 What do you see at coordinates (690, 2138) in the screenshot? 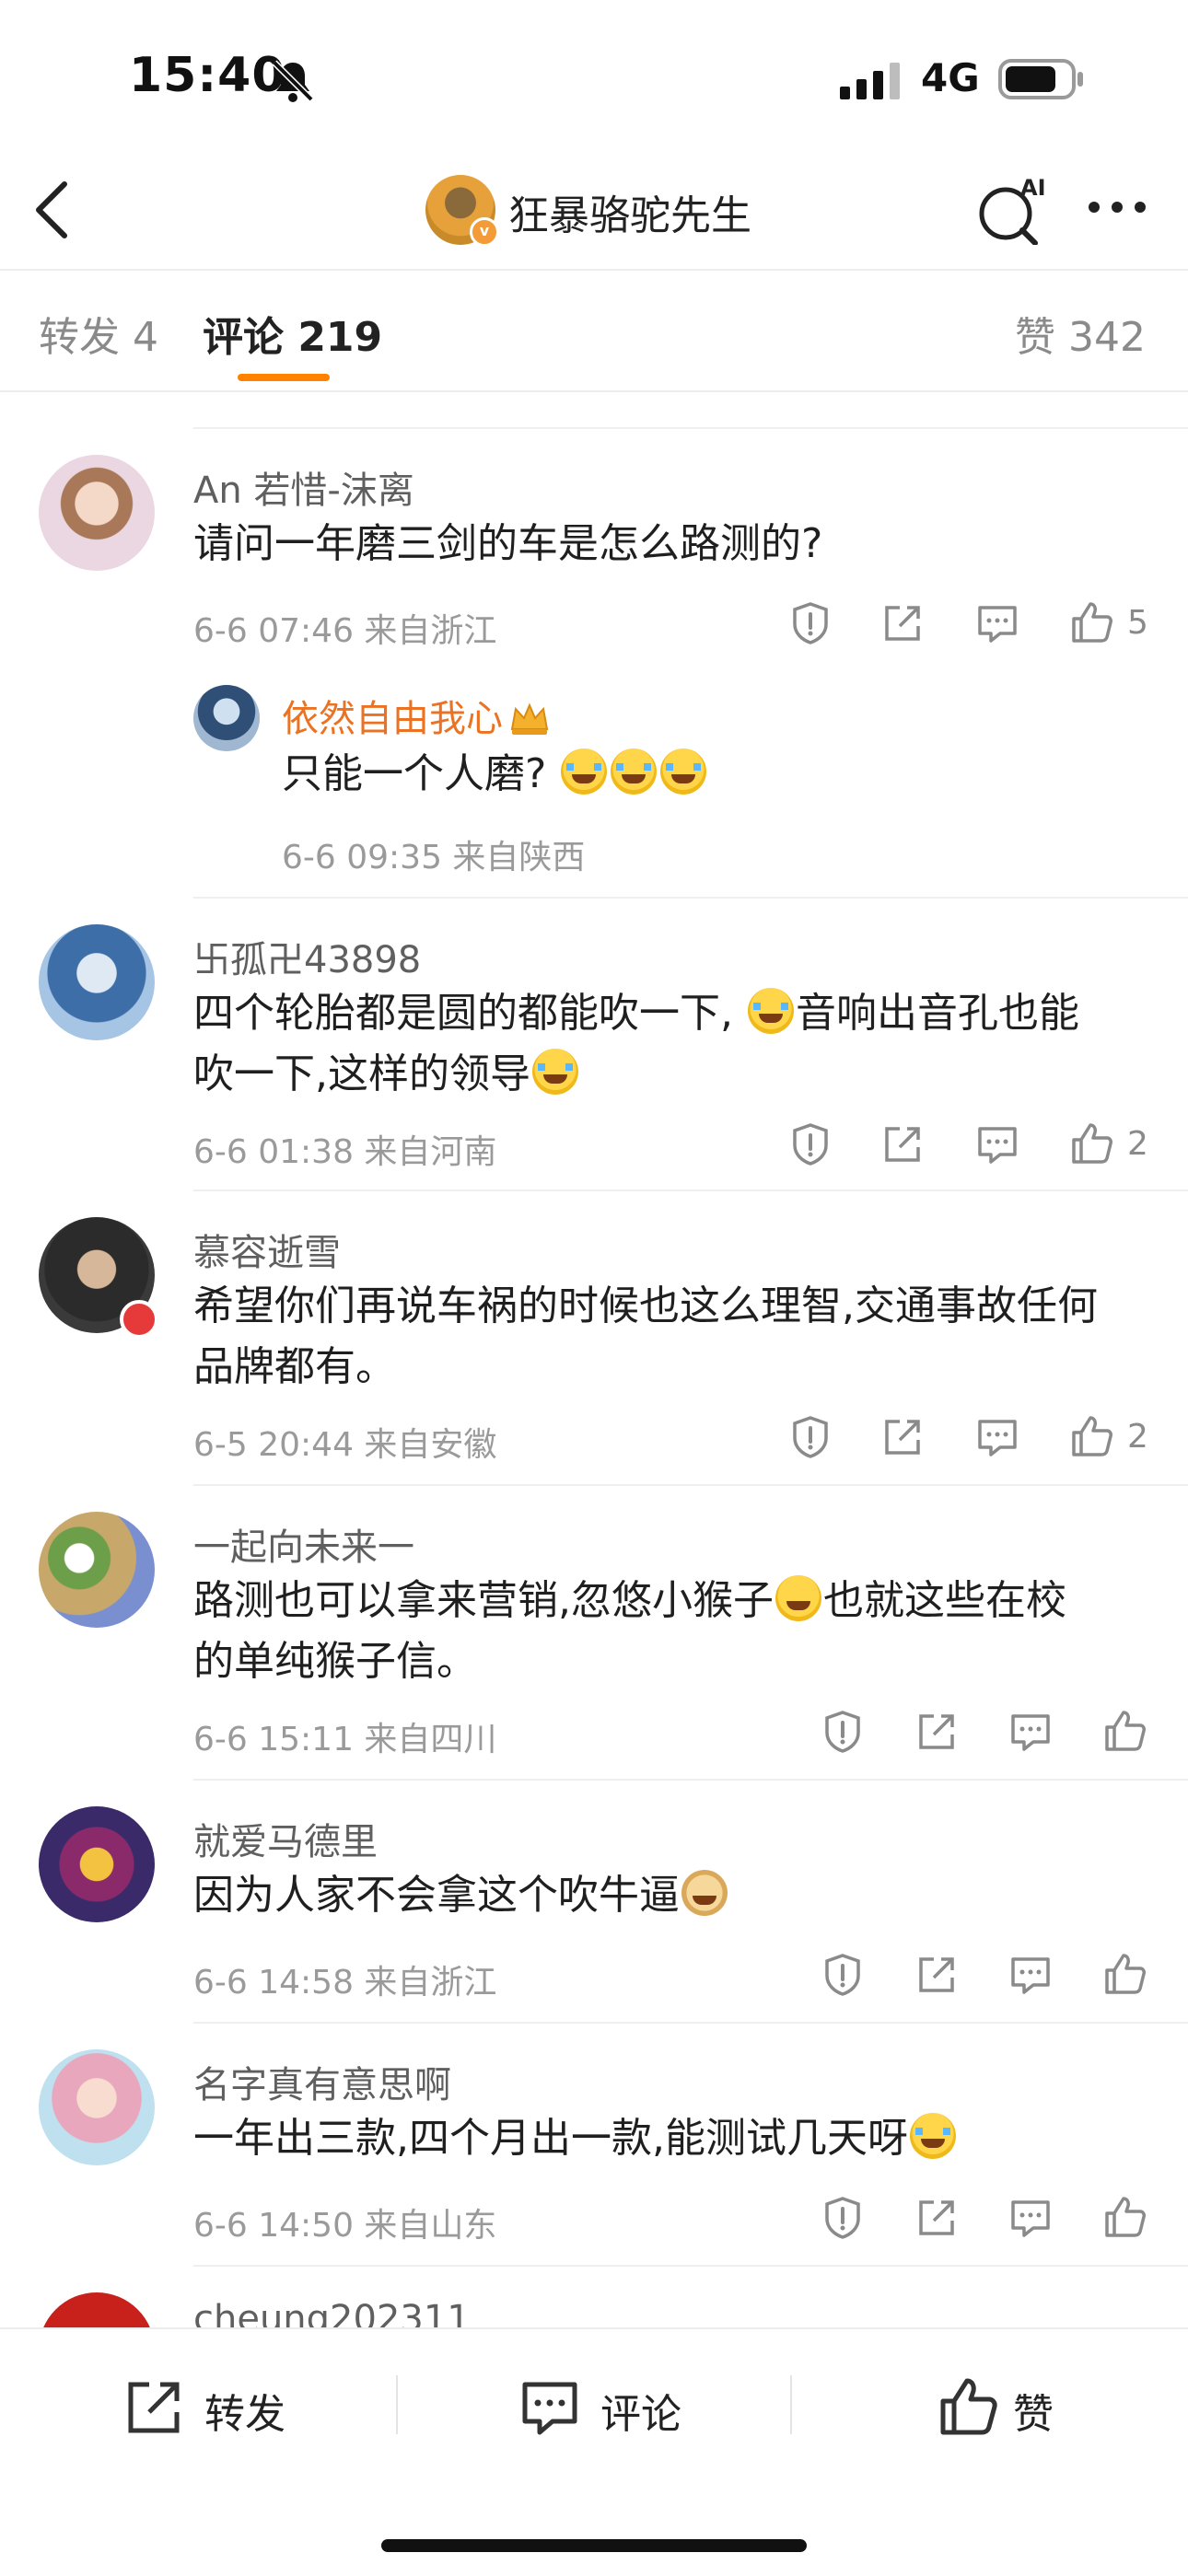
I see `comment-text: 一年出三款,四个月出一款,能测试几天呀` at bounding box center [690, 2138].